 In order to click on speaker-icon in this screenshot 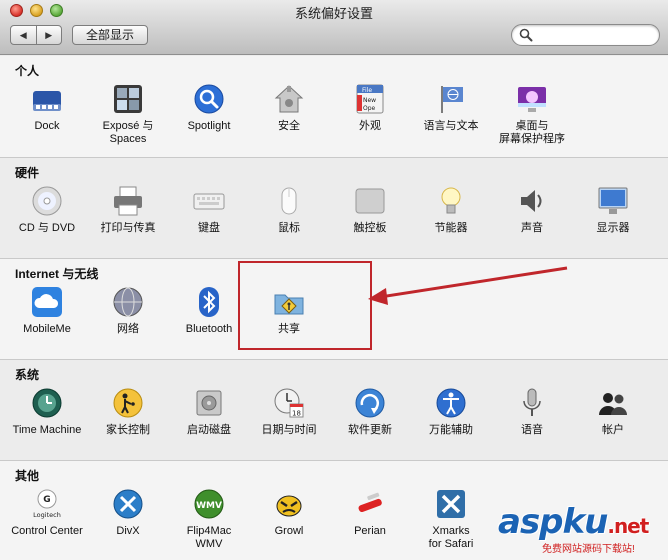, I will do `click(532, 201)`.